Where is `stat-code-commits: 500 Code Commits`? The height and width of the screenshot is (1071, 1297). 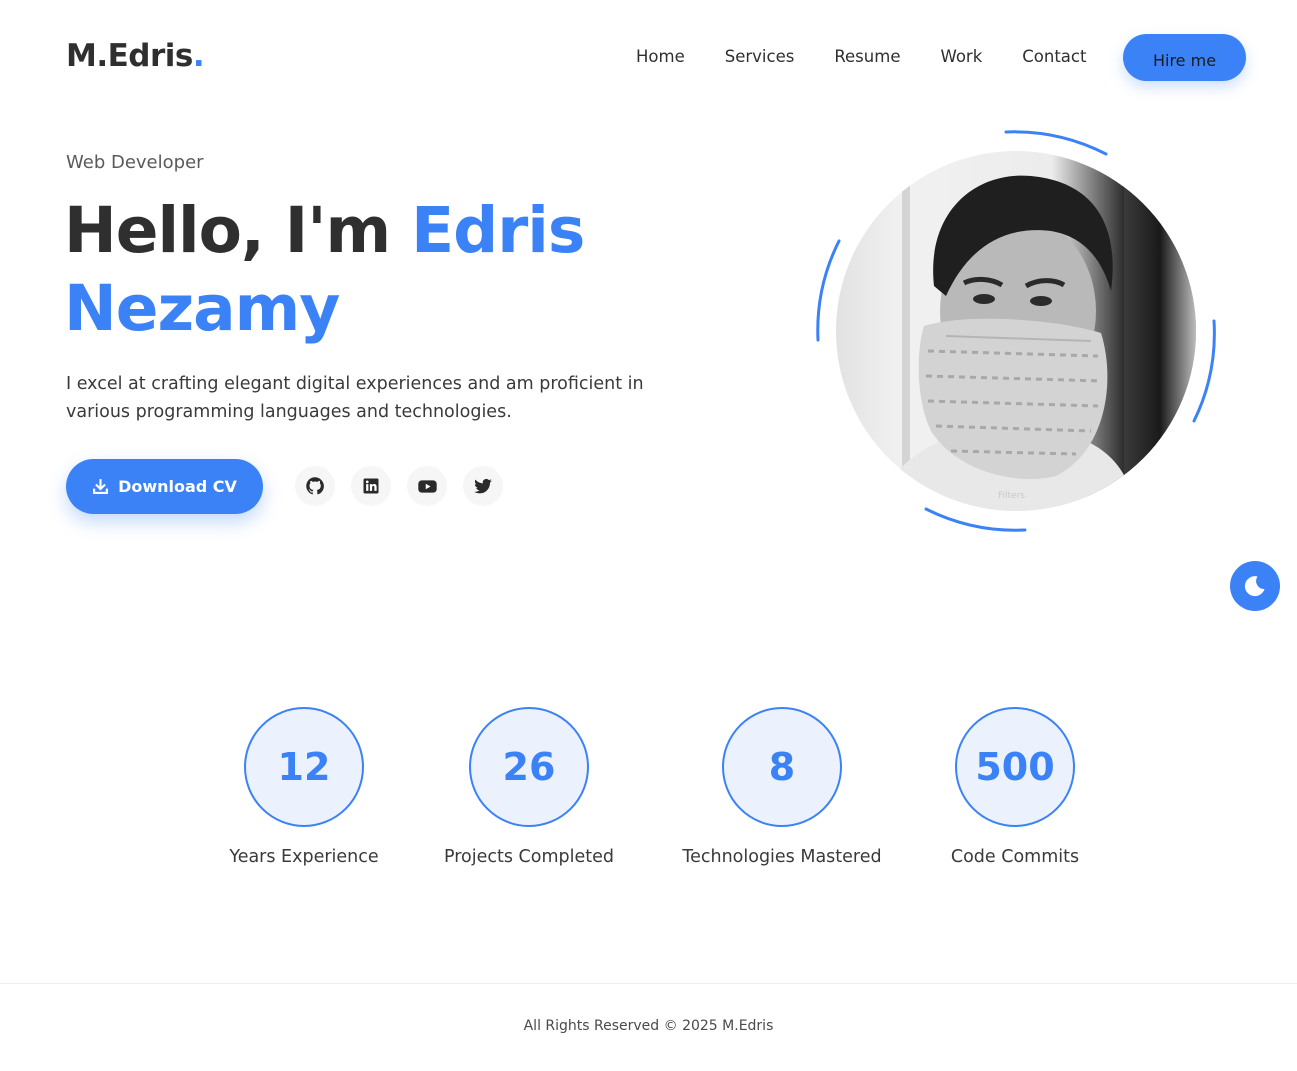 stat-code-commits: 500 Code Commits is located at coordinates (1015, 787).